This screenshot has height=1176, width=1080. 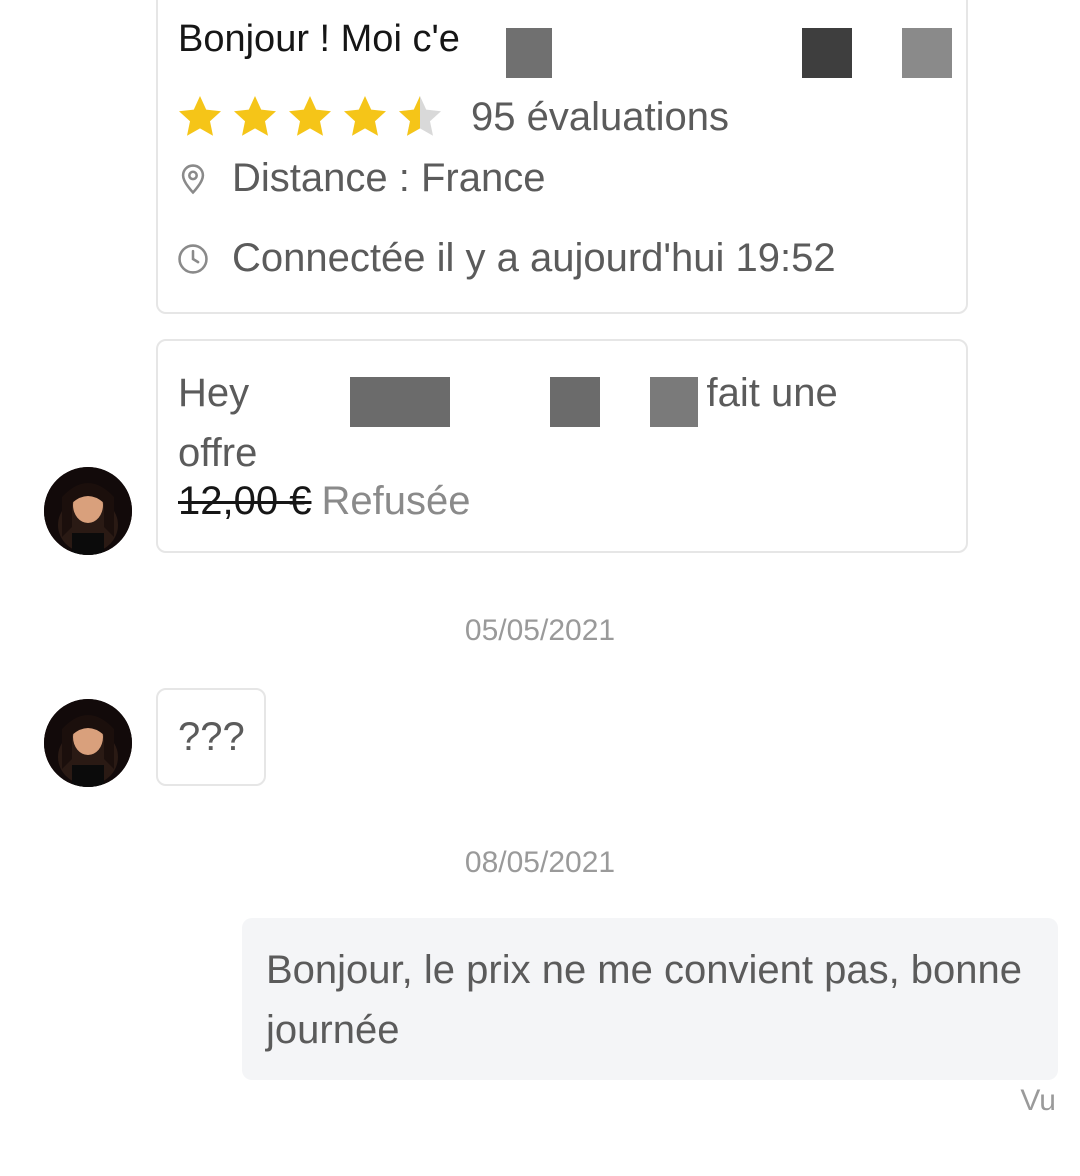 What do you see at coordinates (452, 117) in the screenshot?
I see `rating-row: 95 évaluations` at bounding box center [452, 117].